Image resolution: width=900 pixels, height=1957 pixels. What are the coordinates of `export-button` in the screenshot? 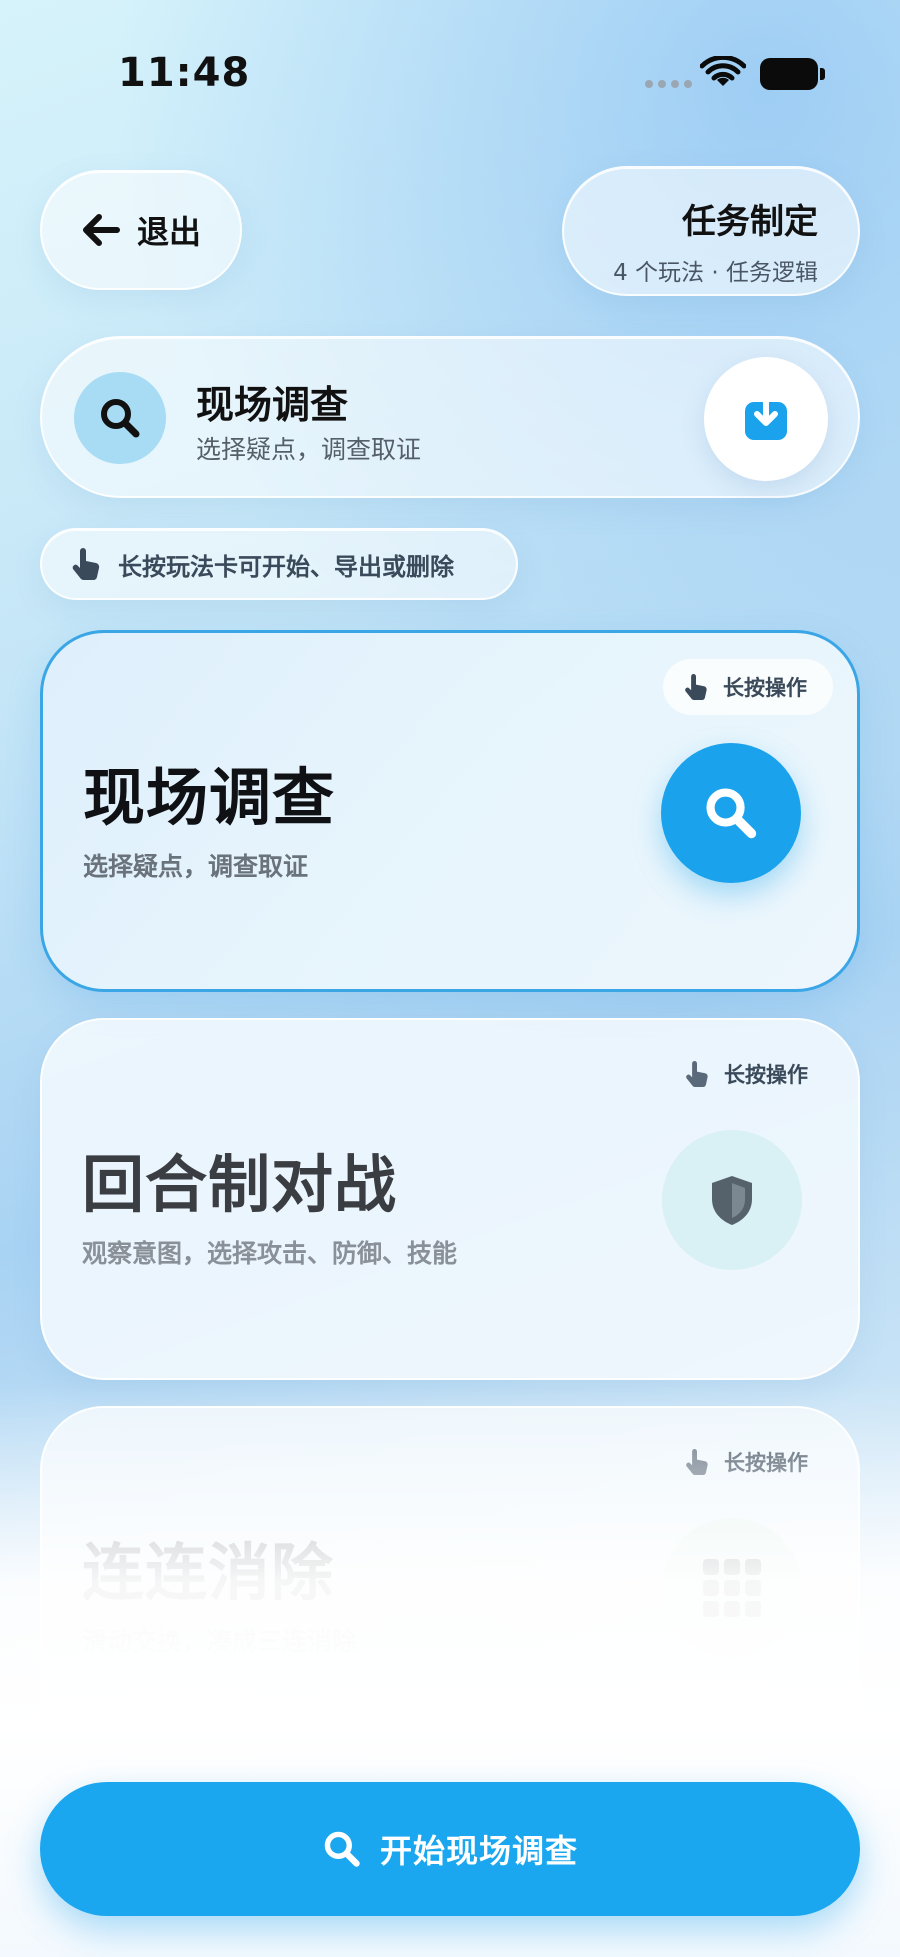 It's located at (766, 419).